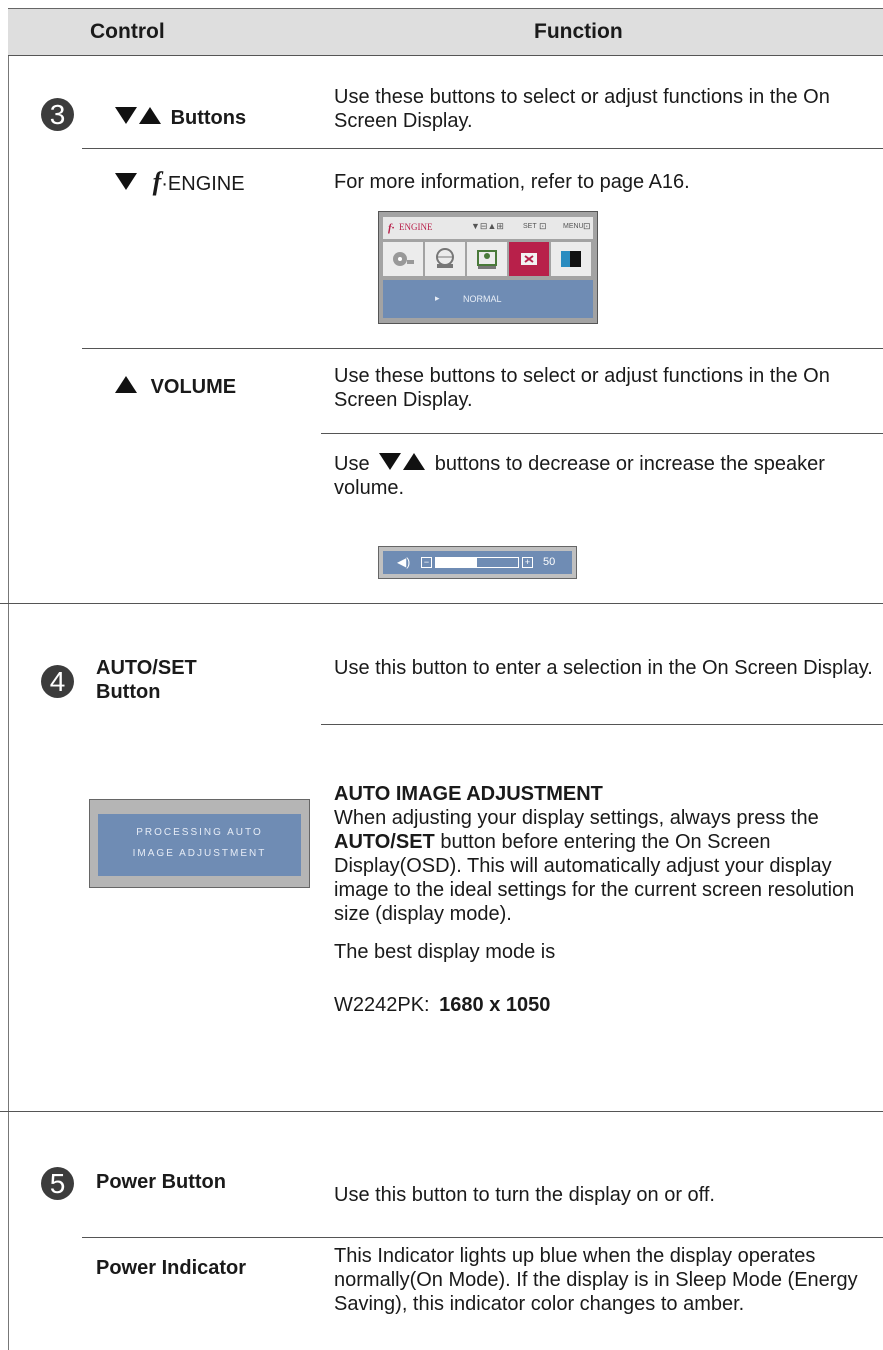  I want to click on osd-top-bar: f· ENGINE ▼⊟▲⊞ SET ⊡ MENU ⊡, so click(488, 228).